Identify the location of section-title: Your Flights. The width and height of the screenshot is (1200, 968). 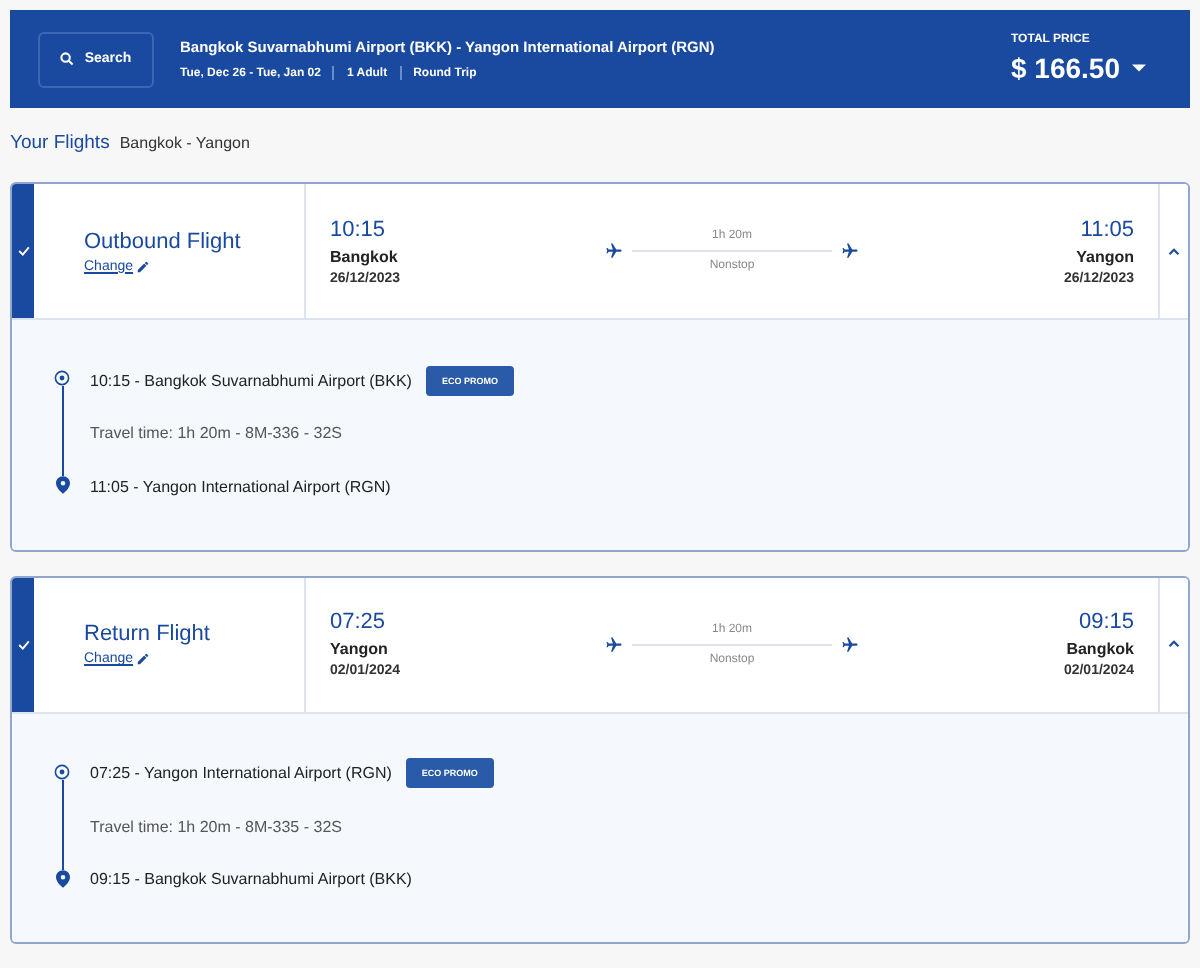
(60, 143).